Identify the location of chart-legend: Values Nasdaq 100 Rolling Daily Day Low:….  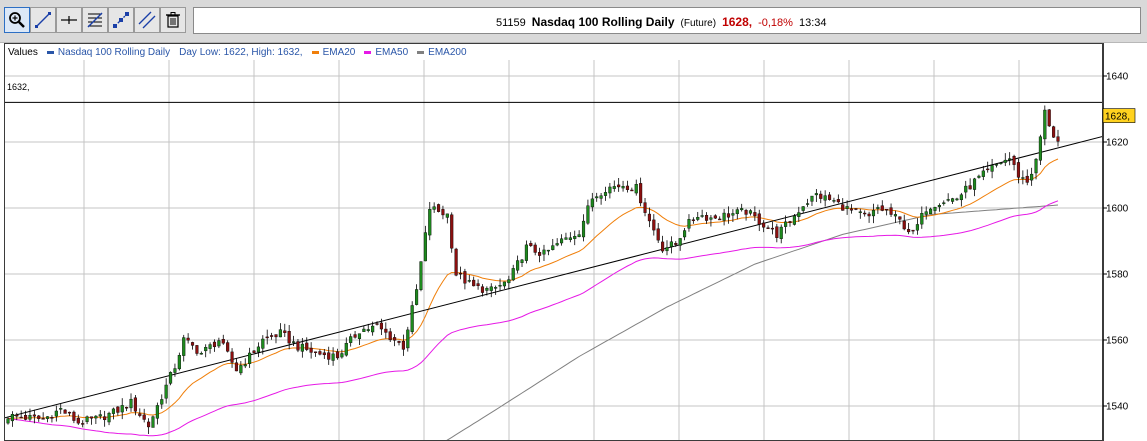
(242, 52).